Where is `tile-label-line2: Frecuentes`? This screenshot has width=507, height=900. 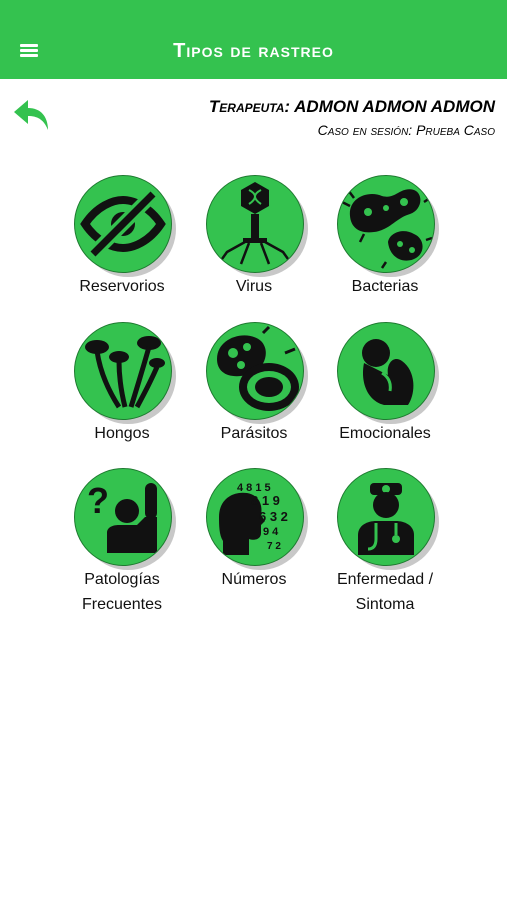
tile-label-line2: Frecuentes is located at coordinates (122, 604).